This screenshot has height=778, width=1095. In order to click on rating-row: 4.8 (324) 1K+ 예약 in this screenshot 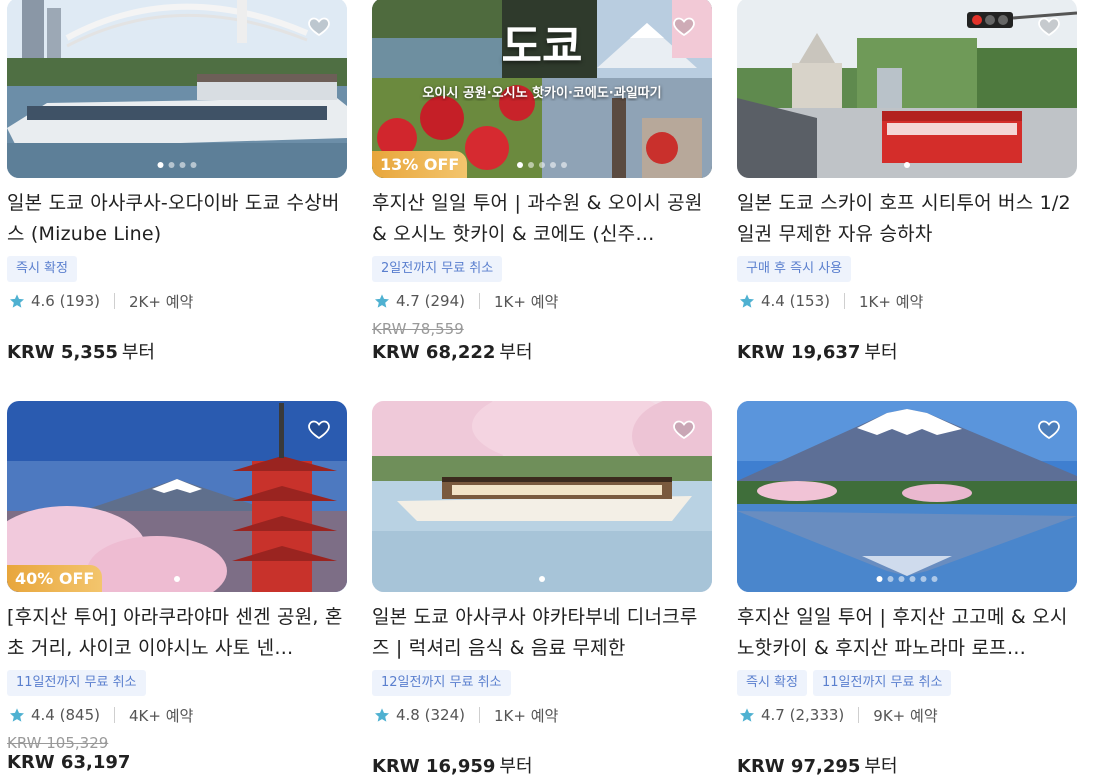, I will do `click(542, 715)`.